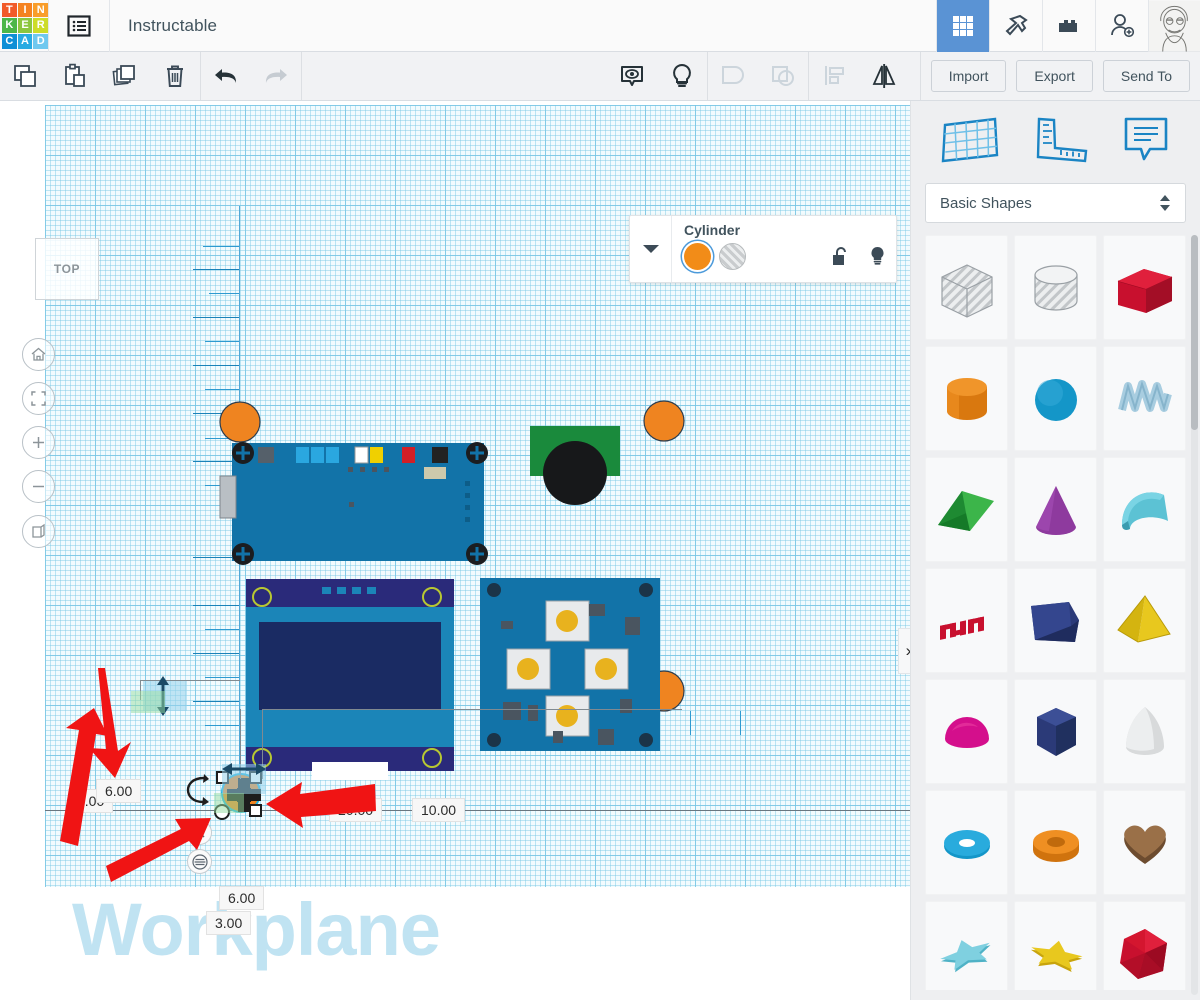 The height and width of the screenshot is (1000, 1200). Describe the element at coordinates (877, 256) in the screenshot. I see `lightbulb-icon` at that location.